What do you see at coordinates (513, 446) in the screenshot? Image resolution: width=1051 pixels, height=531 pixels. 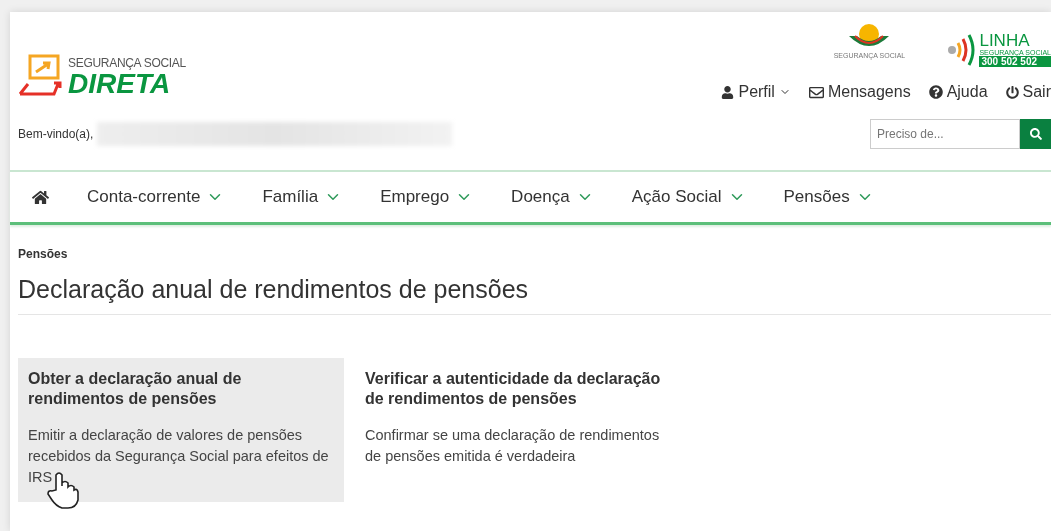 I see `card-description: Confirmar se uma declaração de rendimentos de pensões emitida é verdadeira` at bounding box center [513, 446].